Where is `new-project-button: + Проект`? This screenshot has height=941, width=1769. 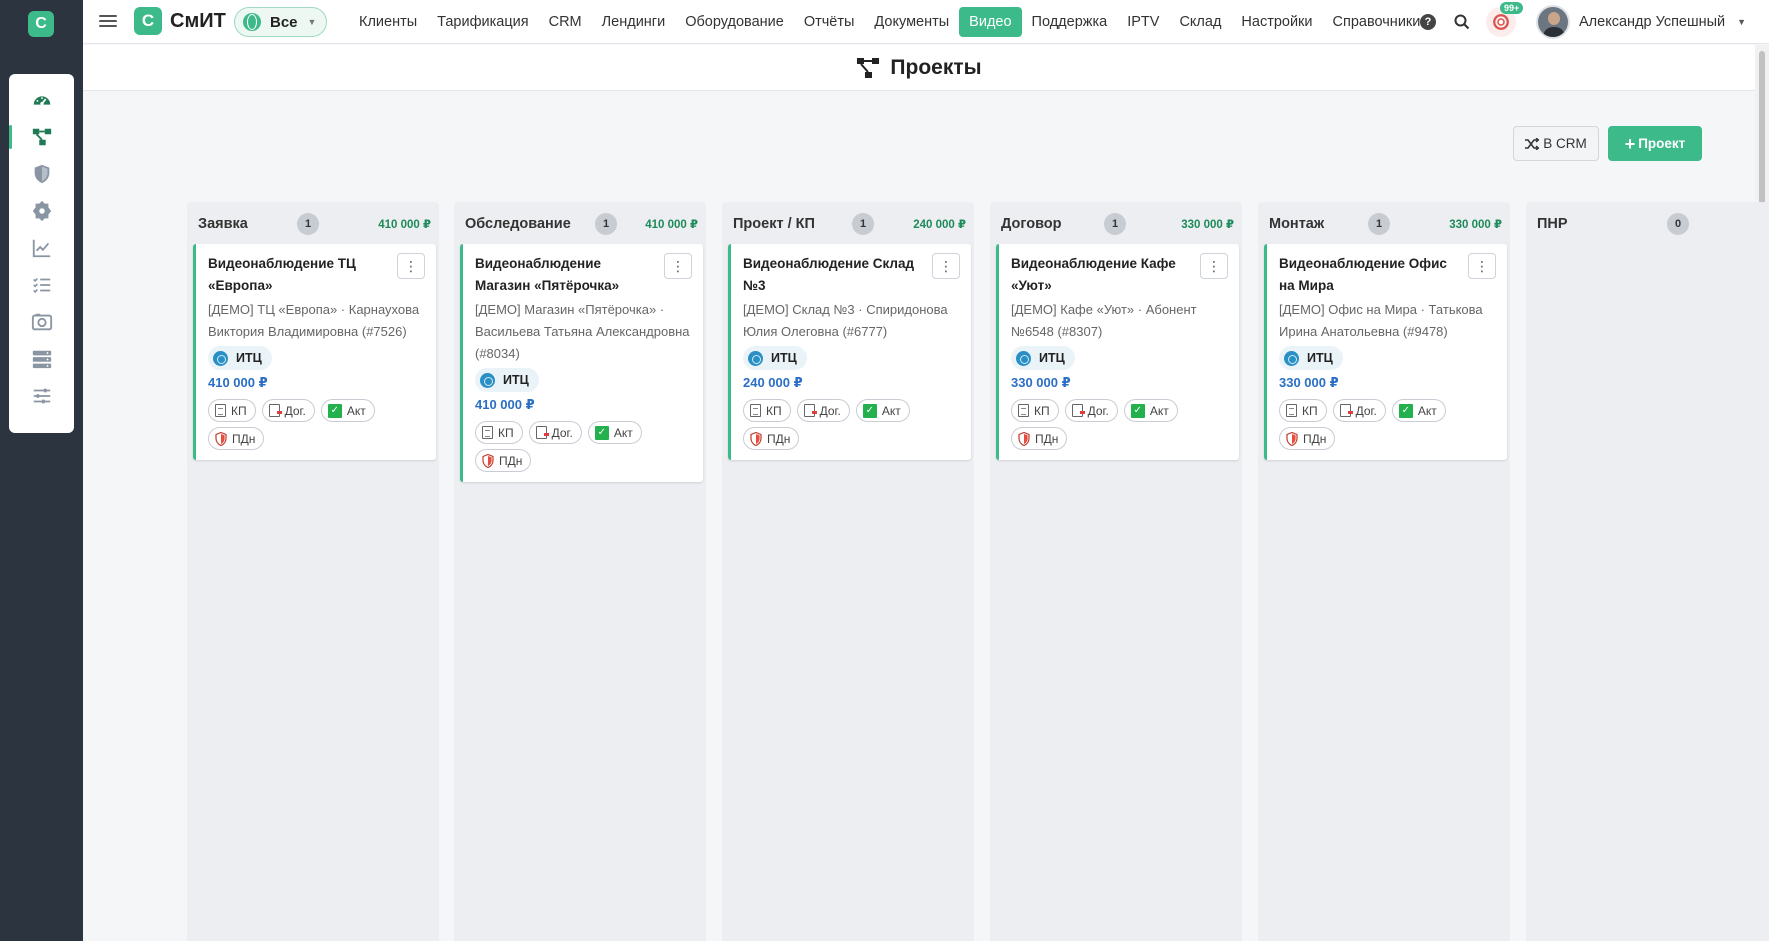 new-project-button: + Проект is located at coordinates (1655, 143).